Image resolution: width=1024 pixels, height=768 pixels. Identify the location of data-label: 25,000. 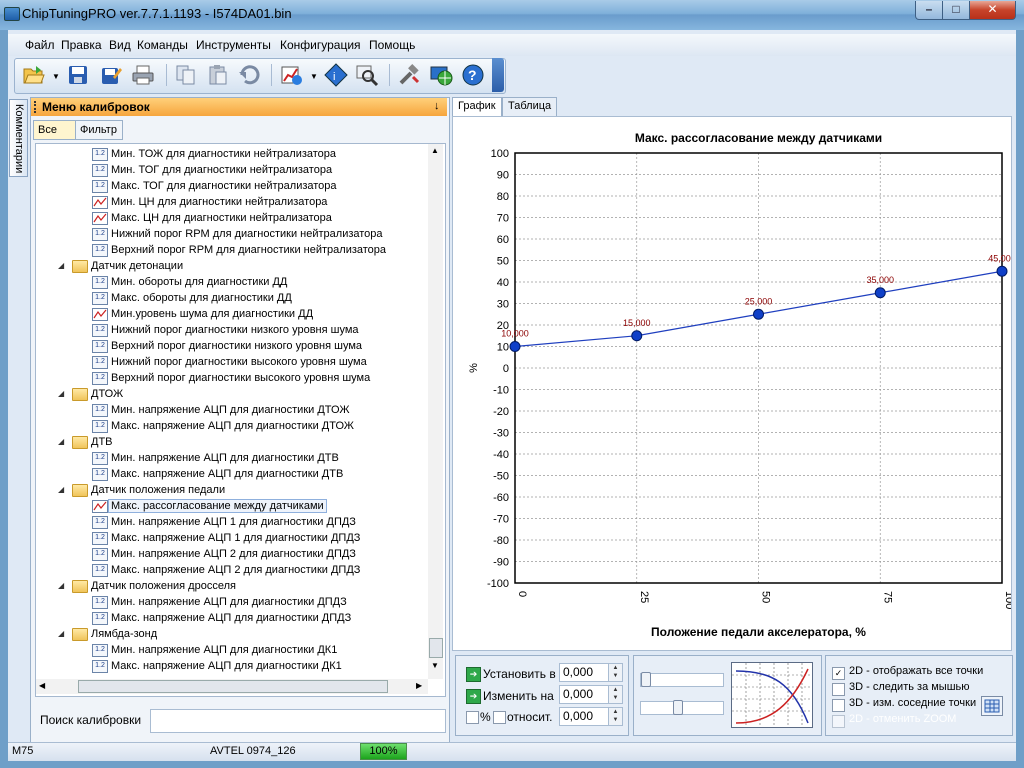
(759, 301).